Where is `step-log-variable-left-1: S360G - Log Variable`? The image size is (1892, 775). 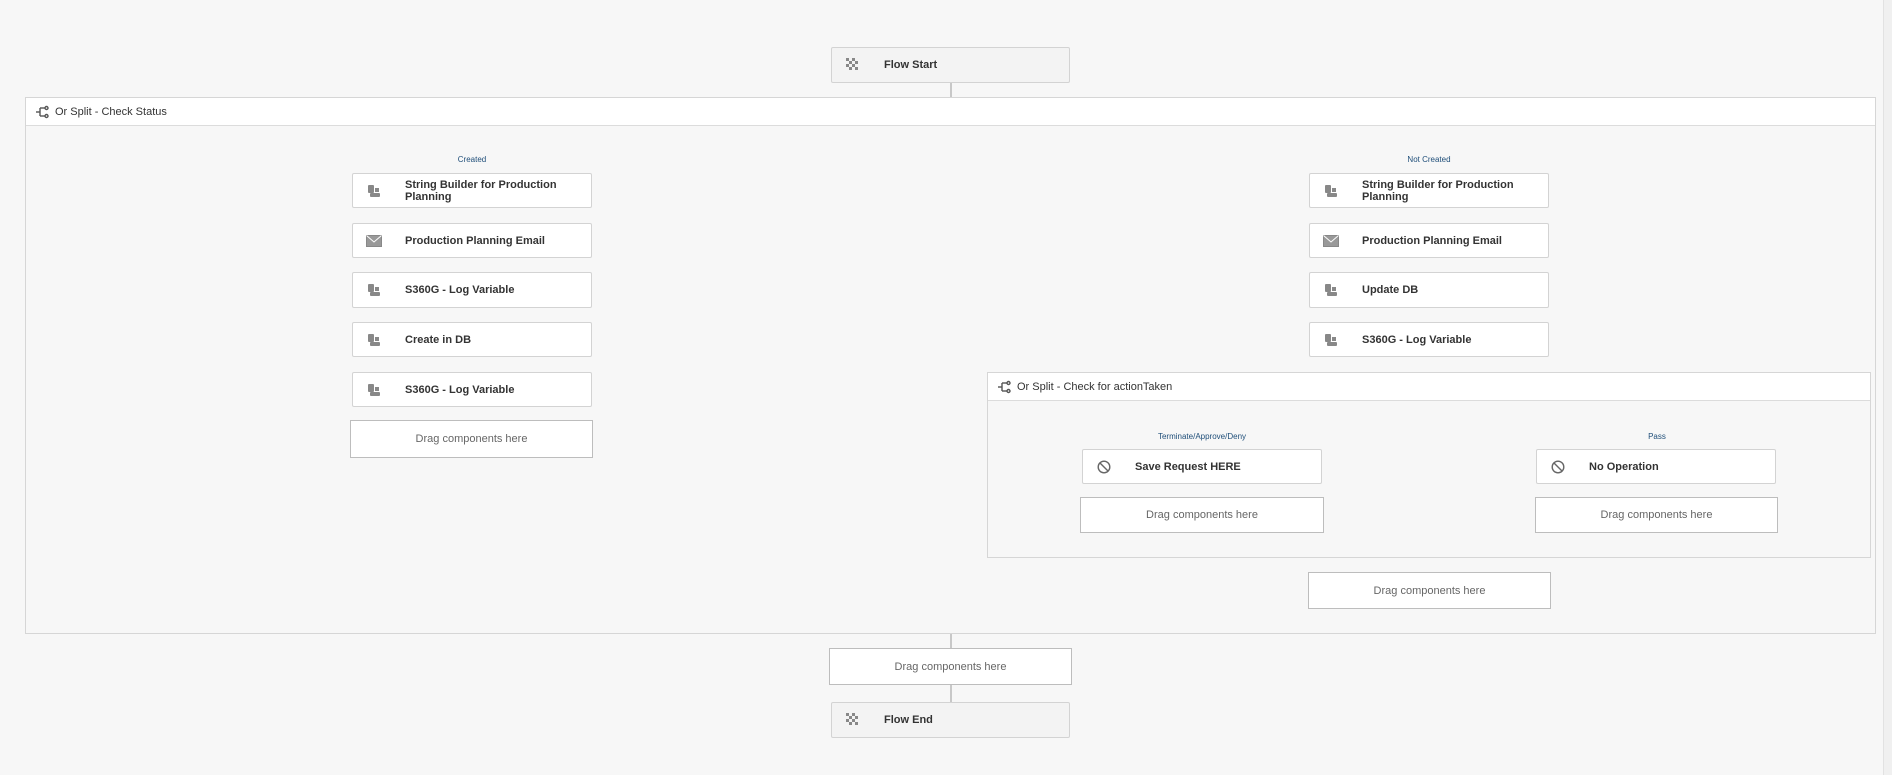 step-log-variable-left-1: S360G - Log Variable is located at coordinates (472, 290).